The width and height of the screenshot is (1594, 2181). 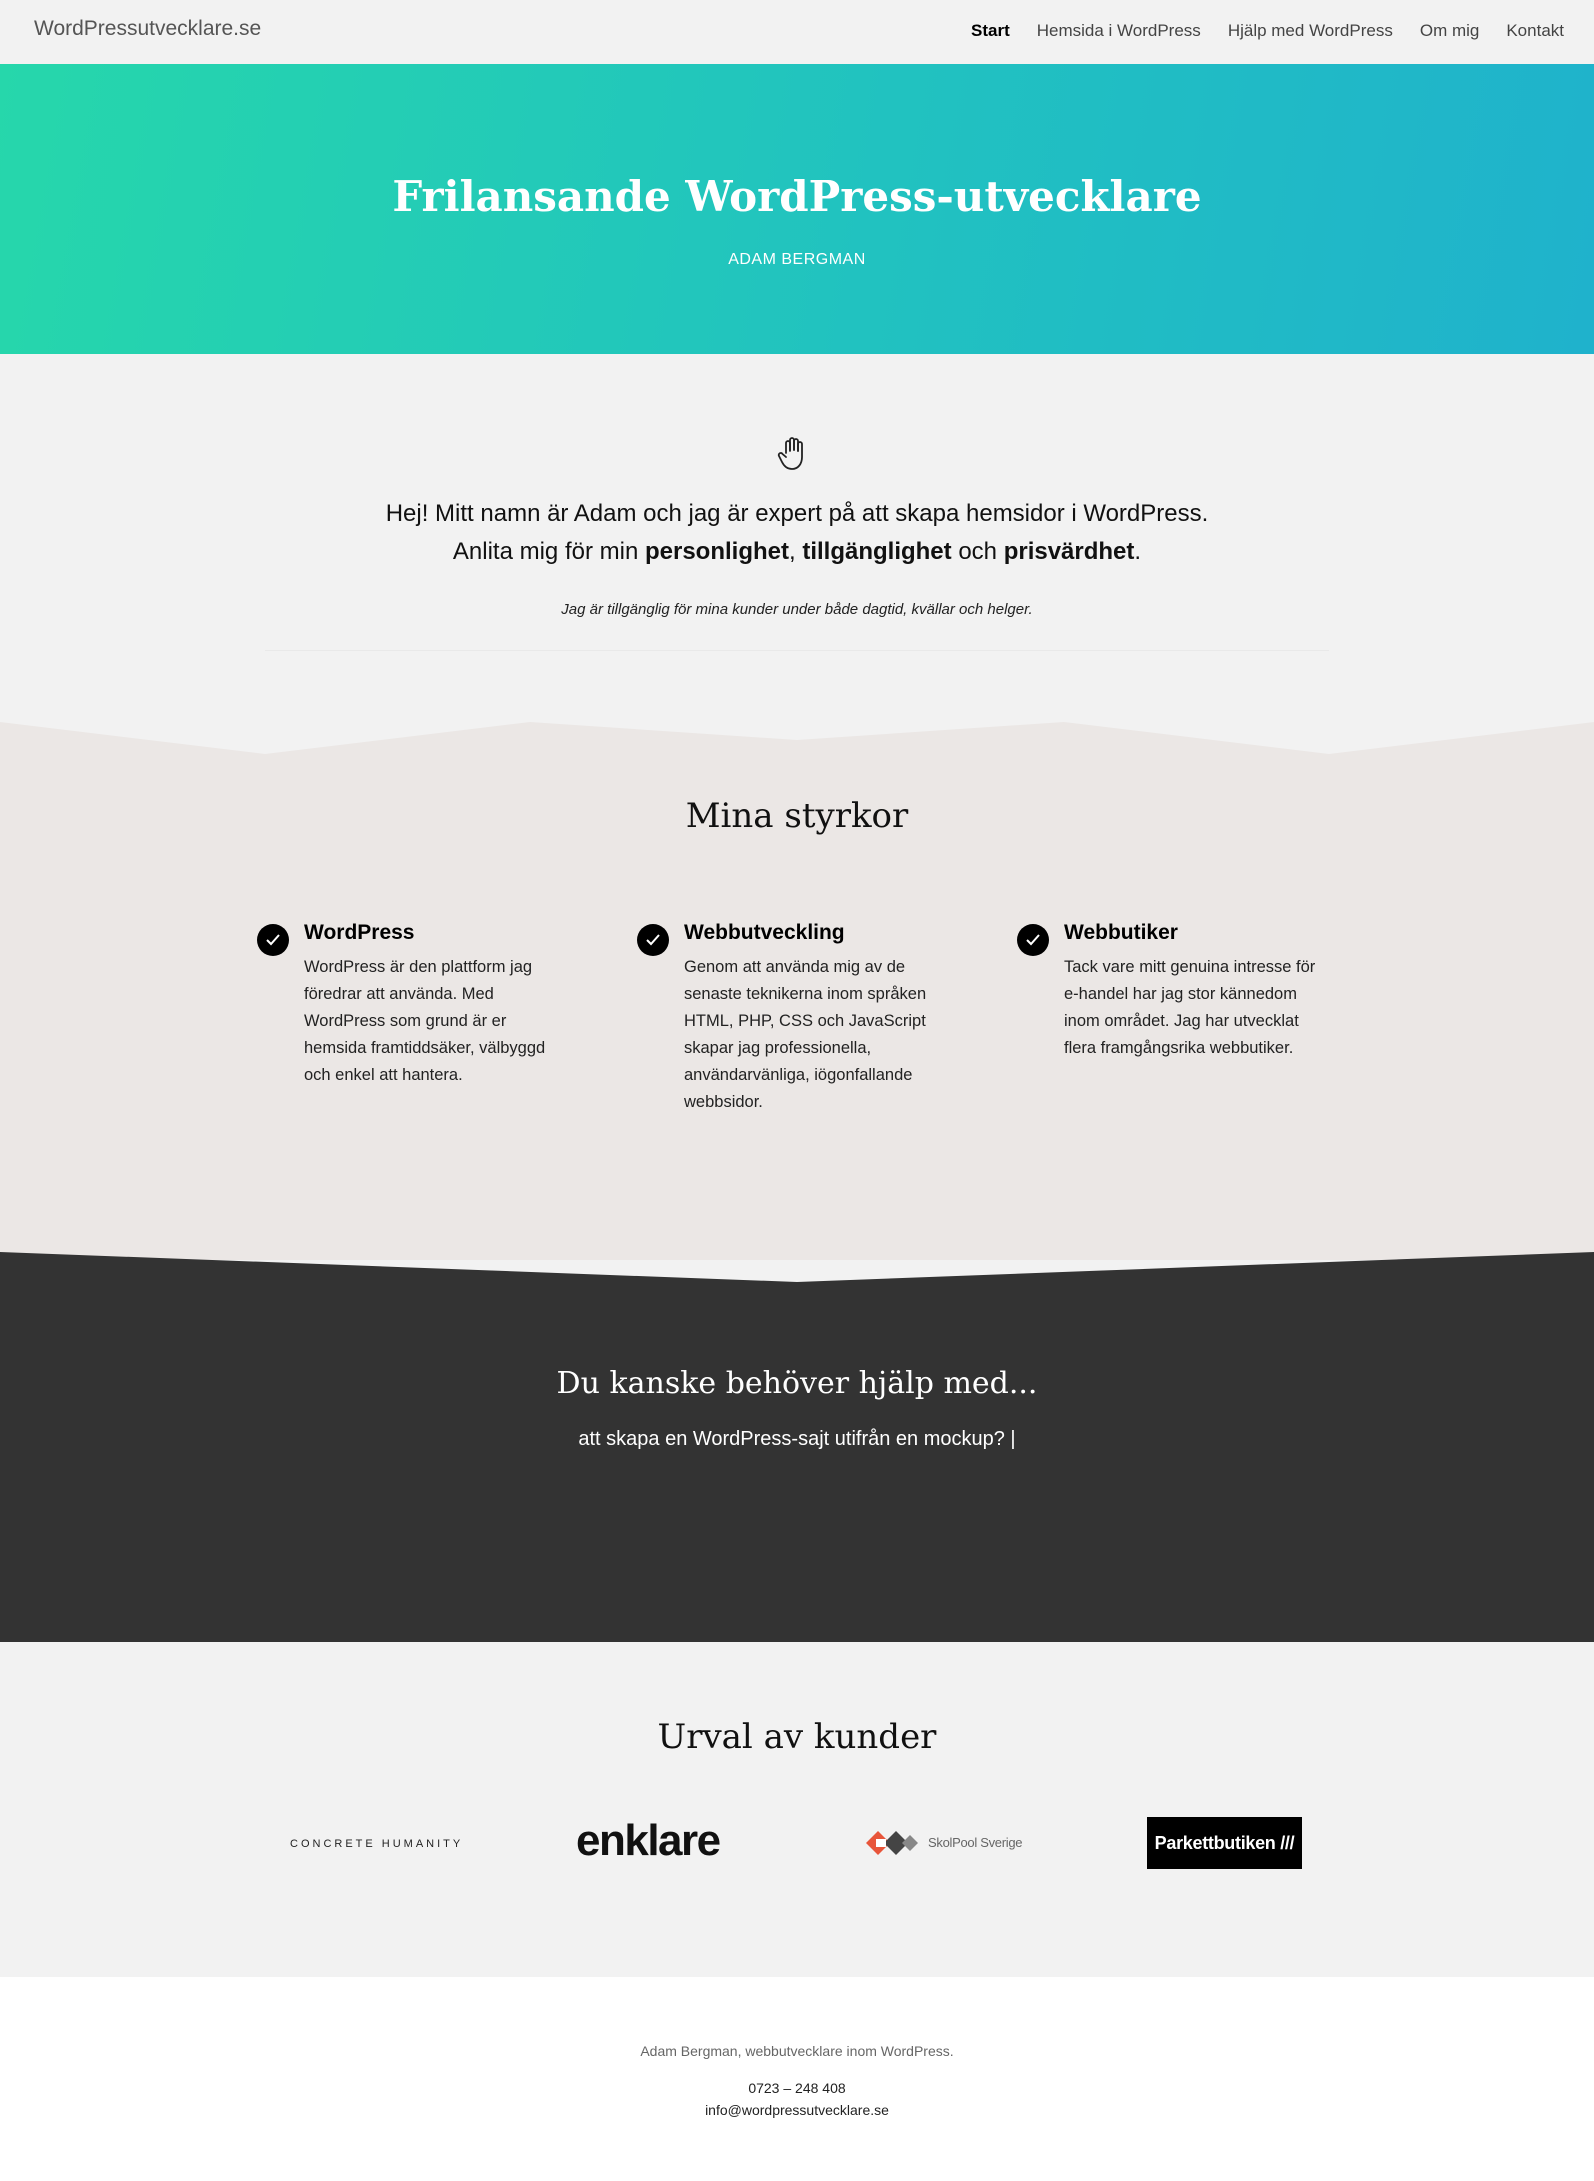 I want to click on client-logo-concrete-humanity: CONCRETE HUMANITY, so click(x=377, y=1844).